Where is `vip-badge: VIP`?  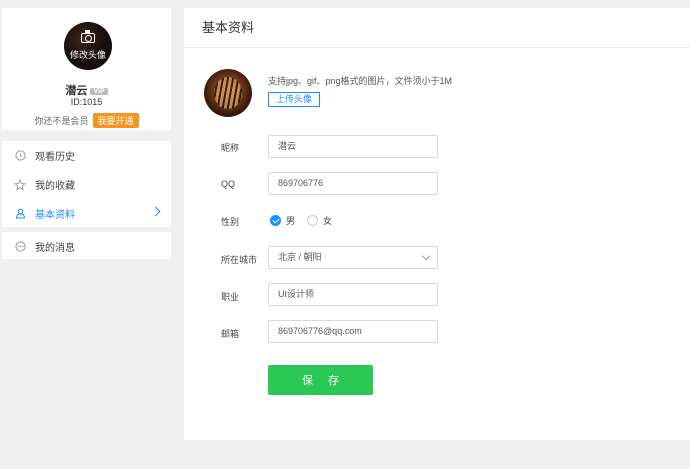
vip-badge: VIP is located at coordinates (99, 91).